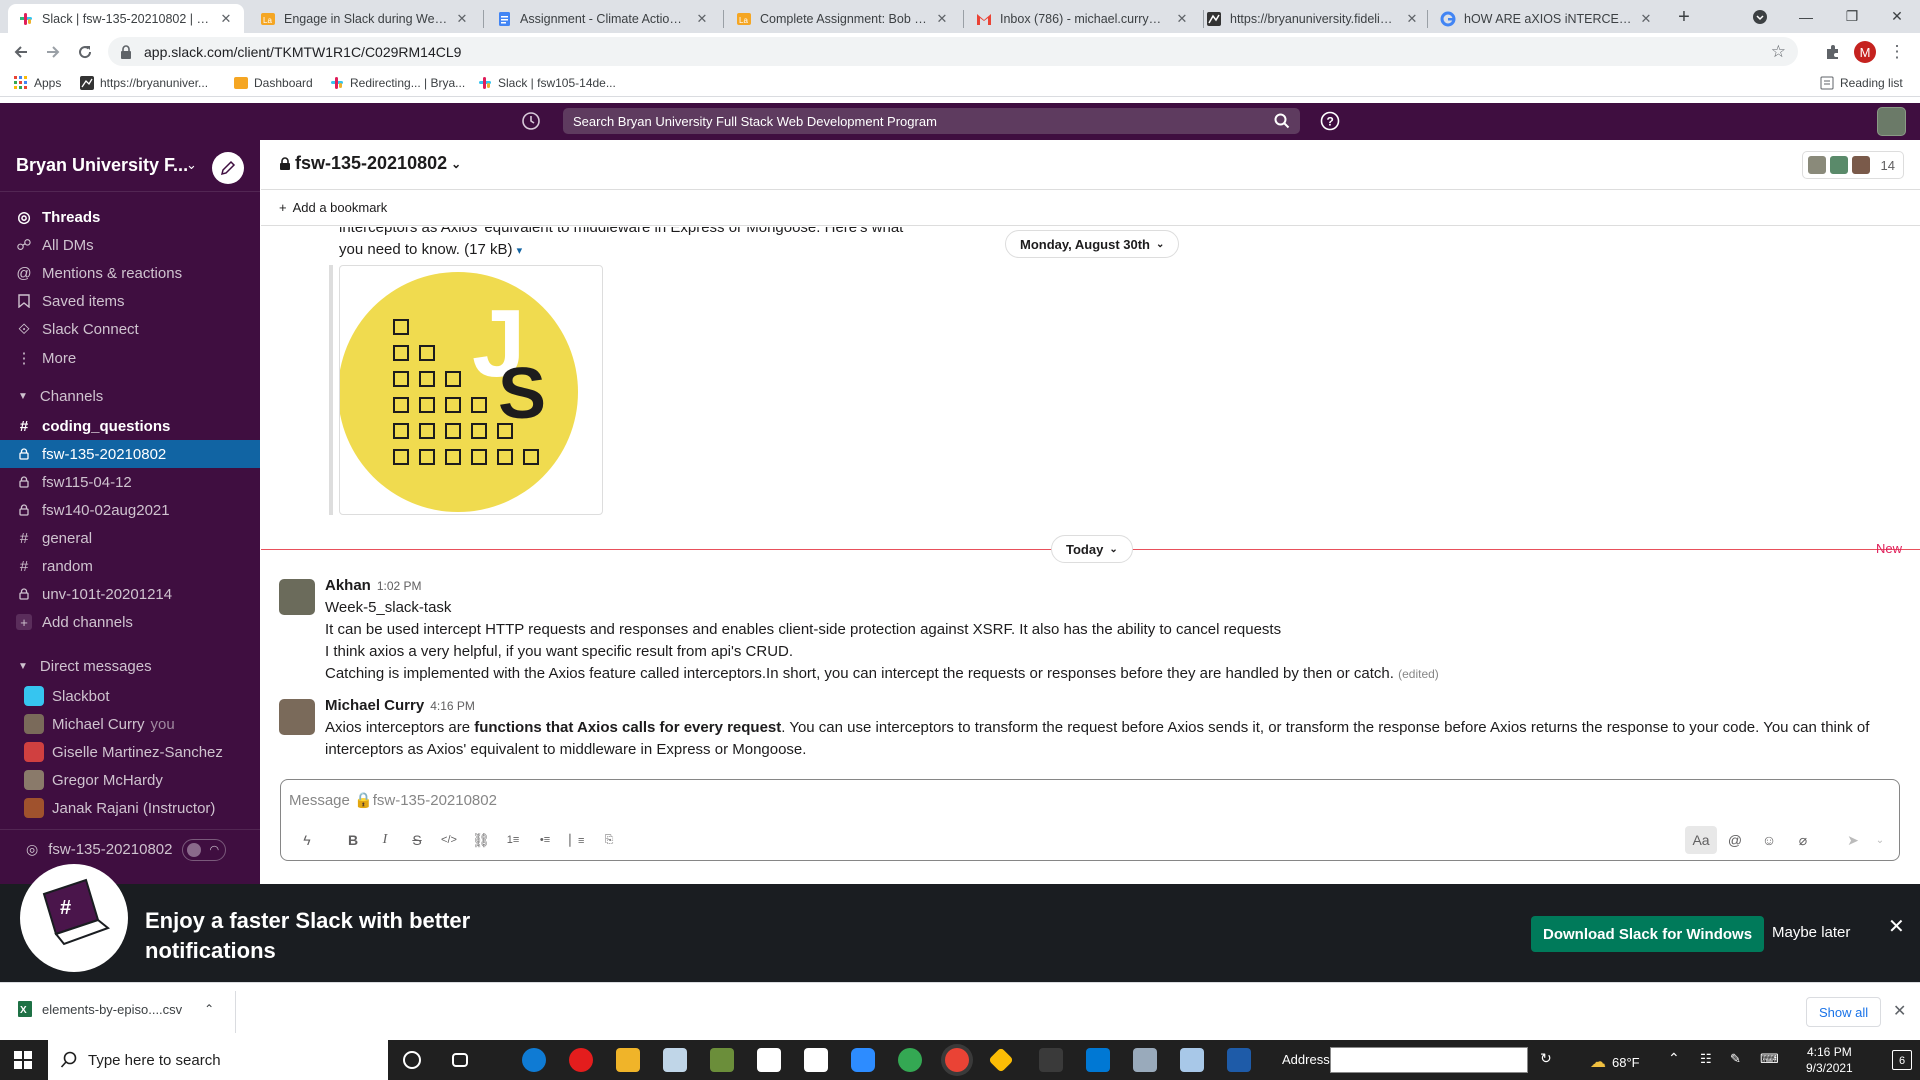  What do you see at coordinates (1684, 17) in the screenshot?
I see `new-tab-button: +` at bounding box center [1684, 17].